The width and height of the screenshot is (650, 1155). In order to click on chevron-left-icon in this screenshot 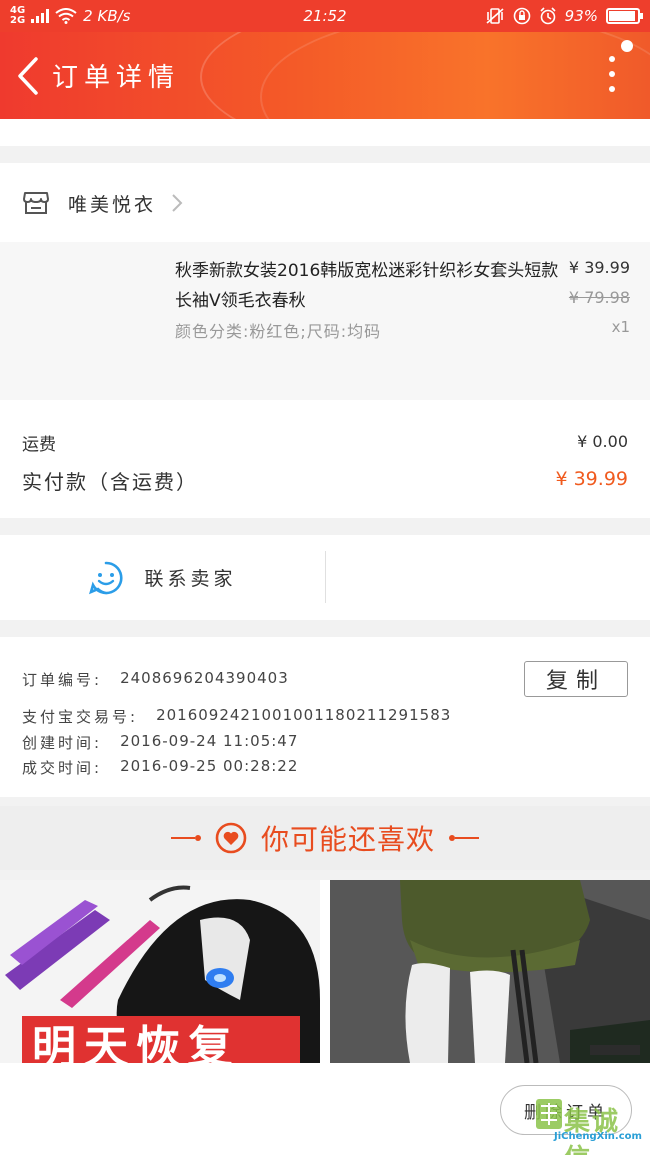, I will do `click(28, 75)`.